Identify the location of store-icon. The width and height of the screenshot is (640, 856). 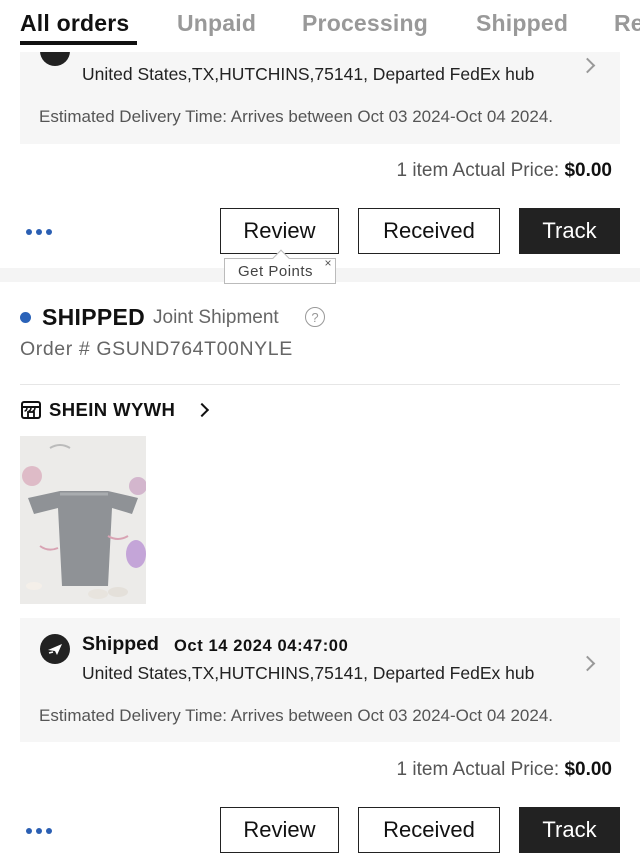
(31, 410).